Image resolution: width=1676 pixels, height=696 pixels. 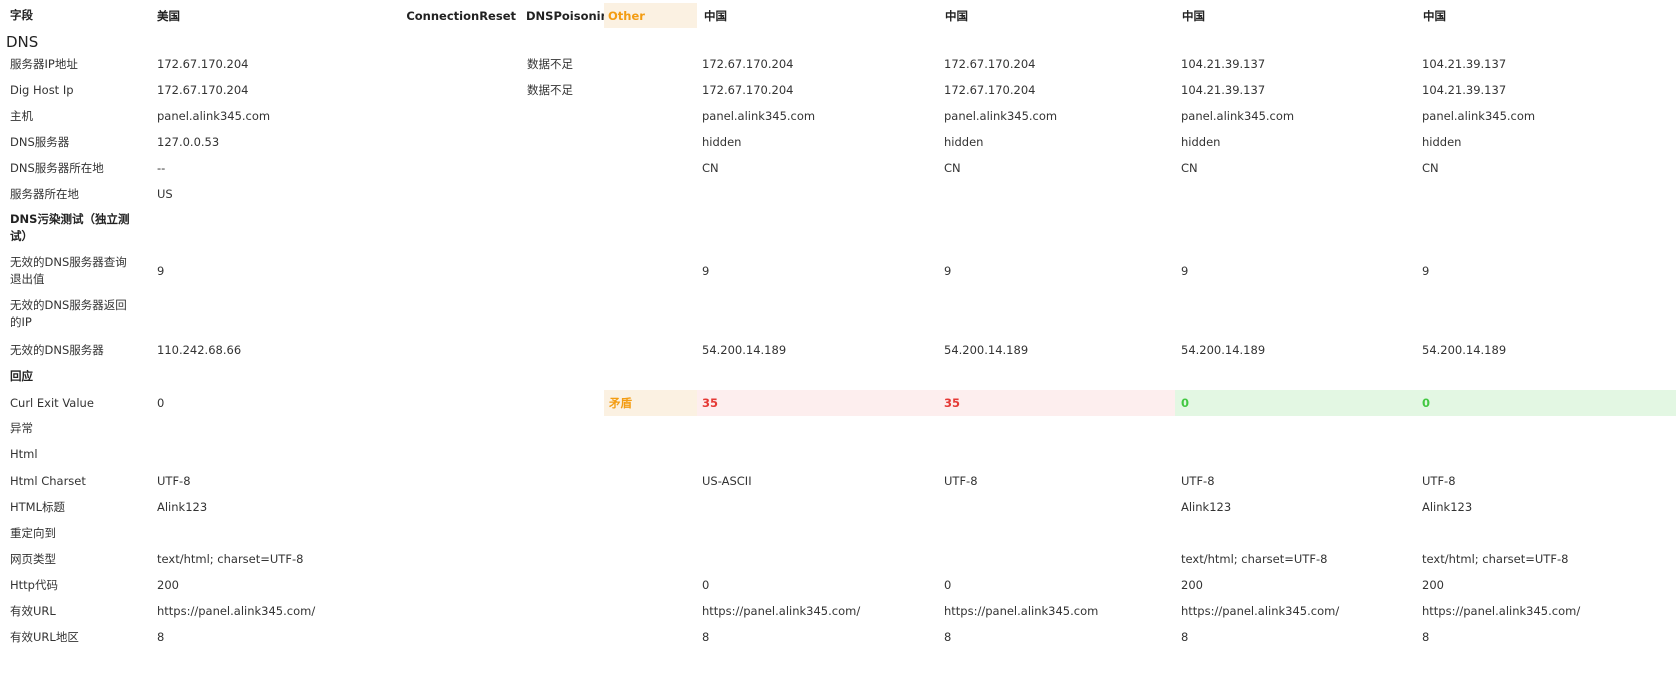 I want to click on row-label: 服务器所在地, so click(x=44, y=193).